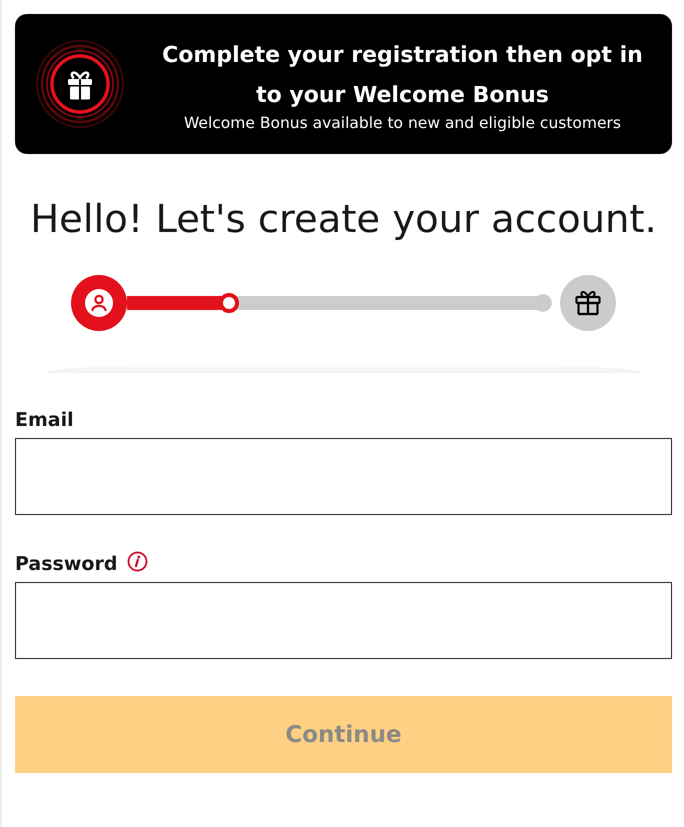 The width and height of the screenshot is (684, 827). I want to click on banner-subtitle: Welcome Bonus available to new and eligible customers, so click(402, 123).